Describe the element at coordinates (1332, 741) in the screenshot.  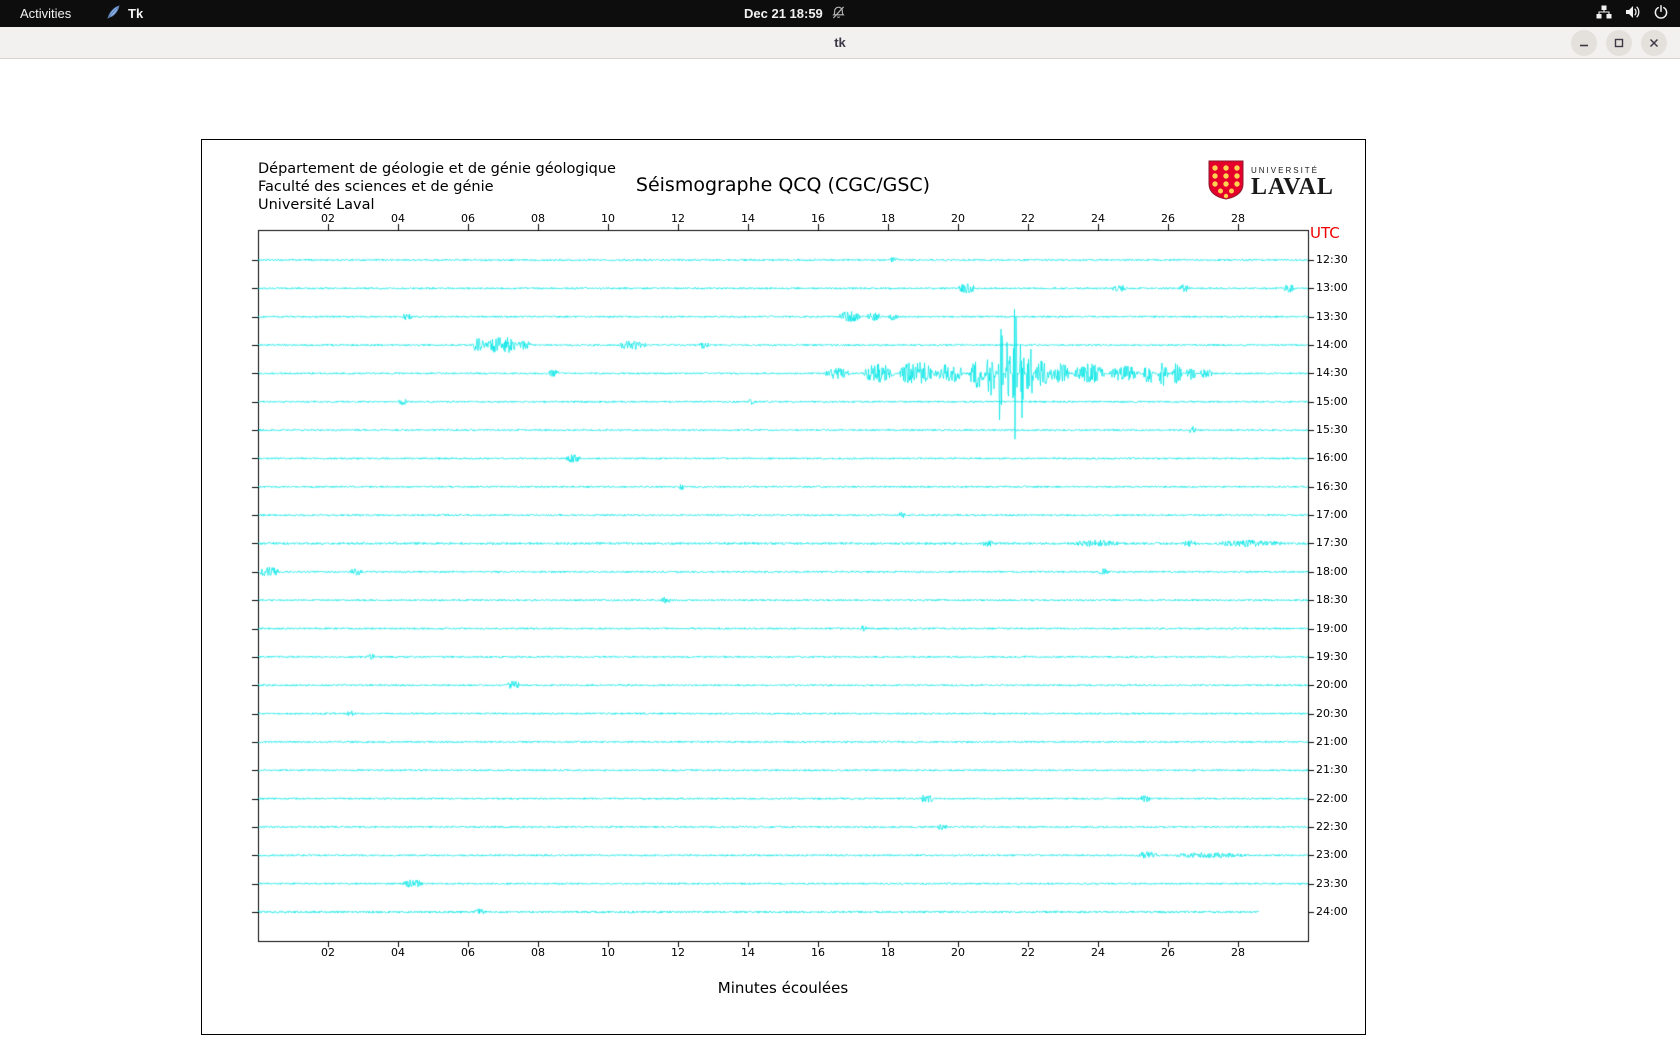
I see `utc-time-label: 21:00` at that location.